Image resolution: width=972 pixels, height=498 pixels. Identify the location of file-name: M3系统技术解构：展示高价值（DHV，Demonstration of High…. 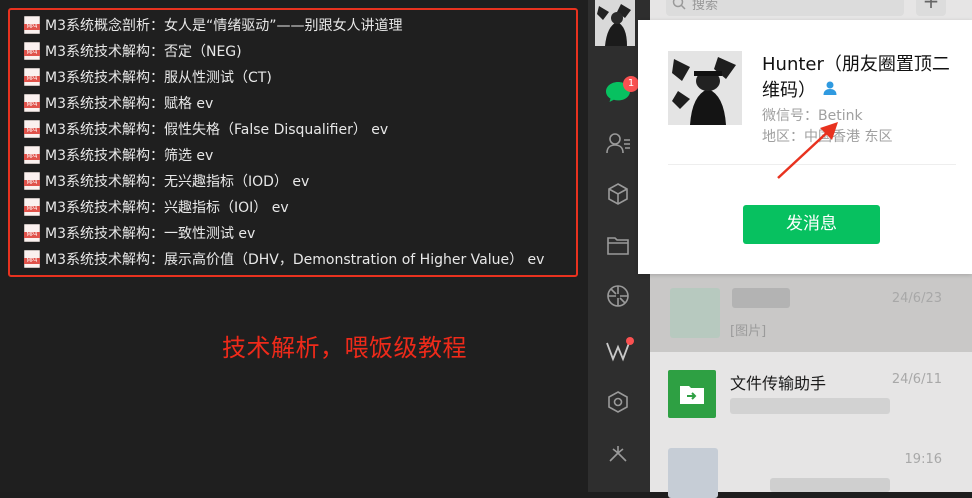
(295, 260).